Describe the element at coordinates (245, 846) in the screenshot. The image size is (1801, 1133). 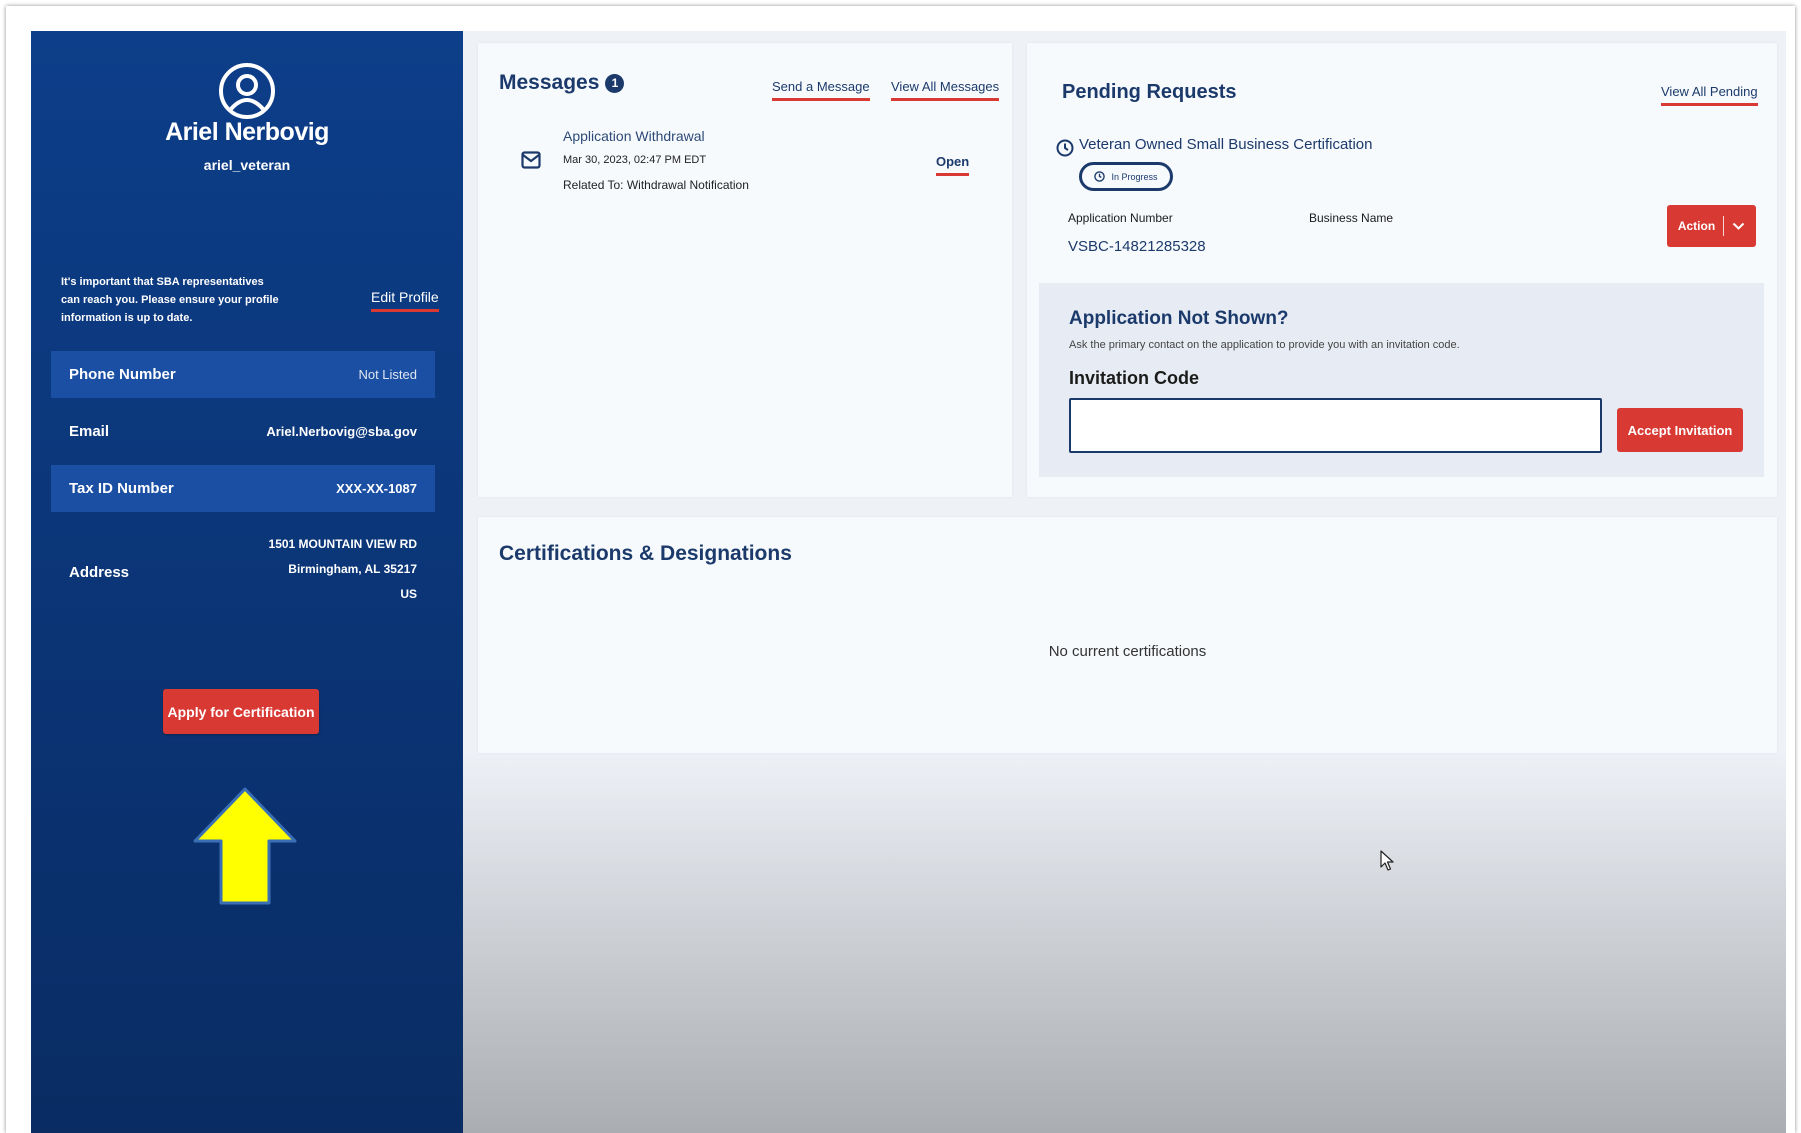
I see `yellow-arrow-icon` at that location.